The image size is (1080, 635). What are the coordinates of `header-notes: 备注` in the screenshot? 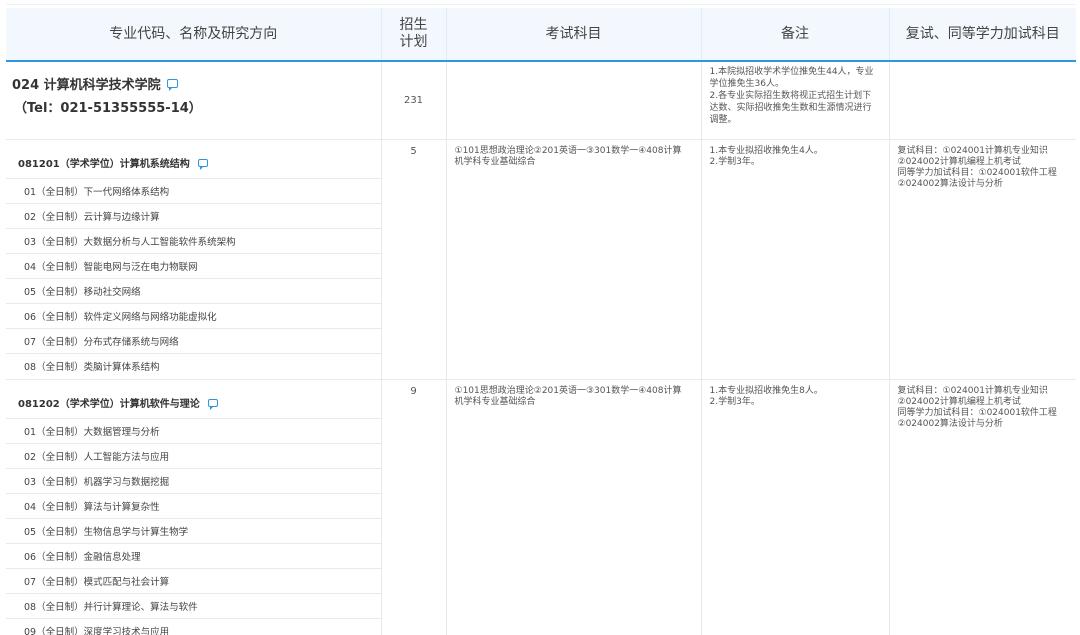 It's located at (795, 35).